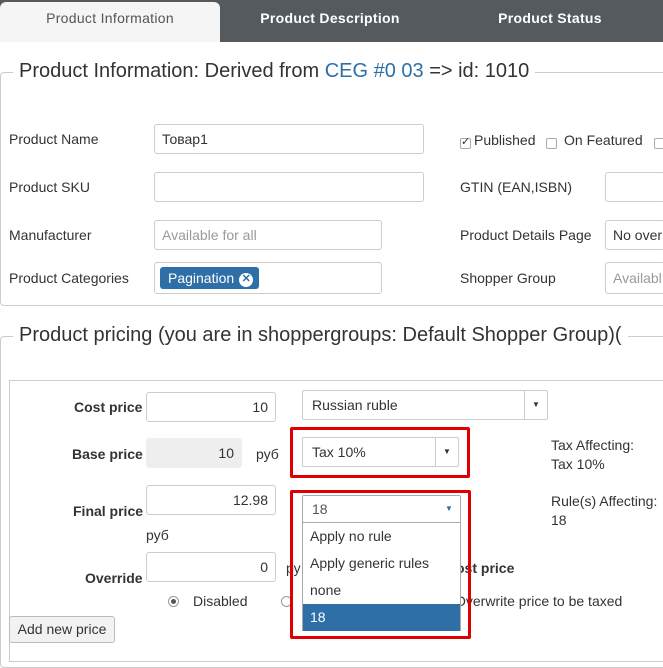 Image resolution: width=663 pixels, height=668 pixels. Describe the element at coordinates (381, 509) in the screenshot. I see `rule-select: 18 ▼` at that location.